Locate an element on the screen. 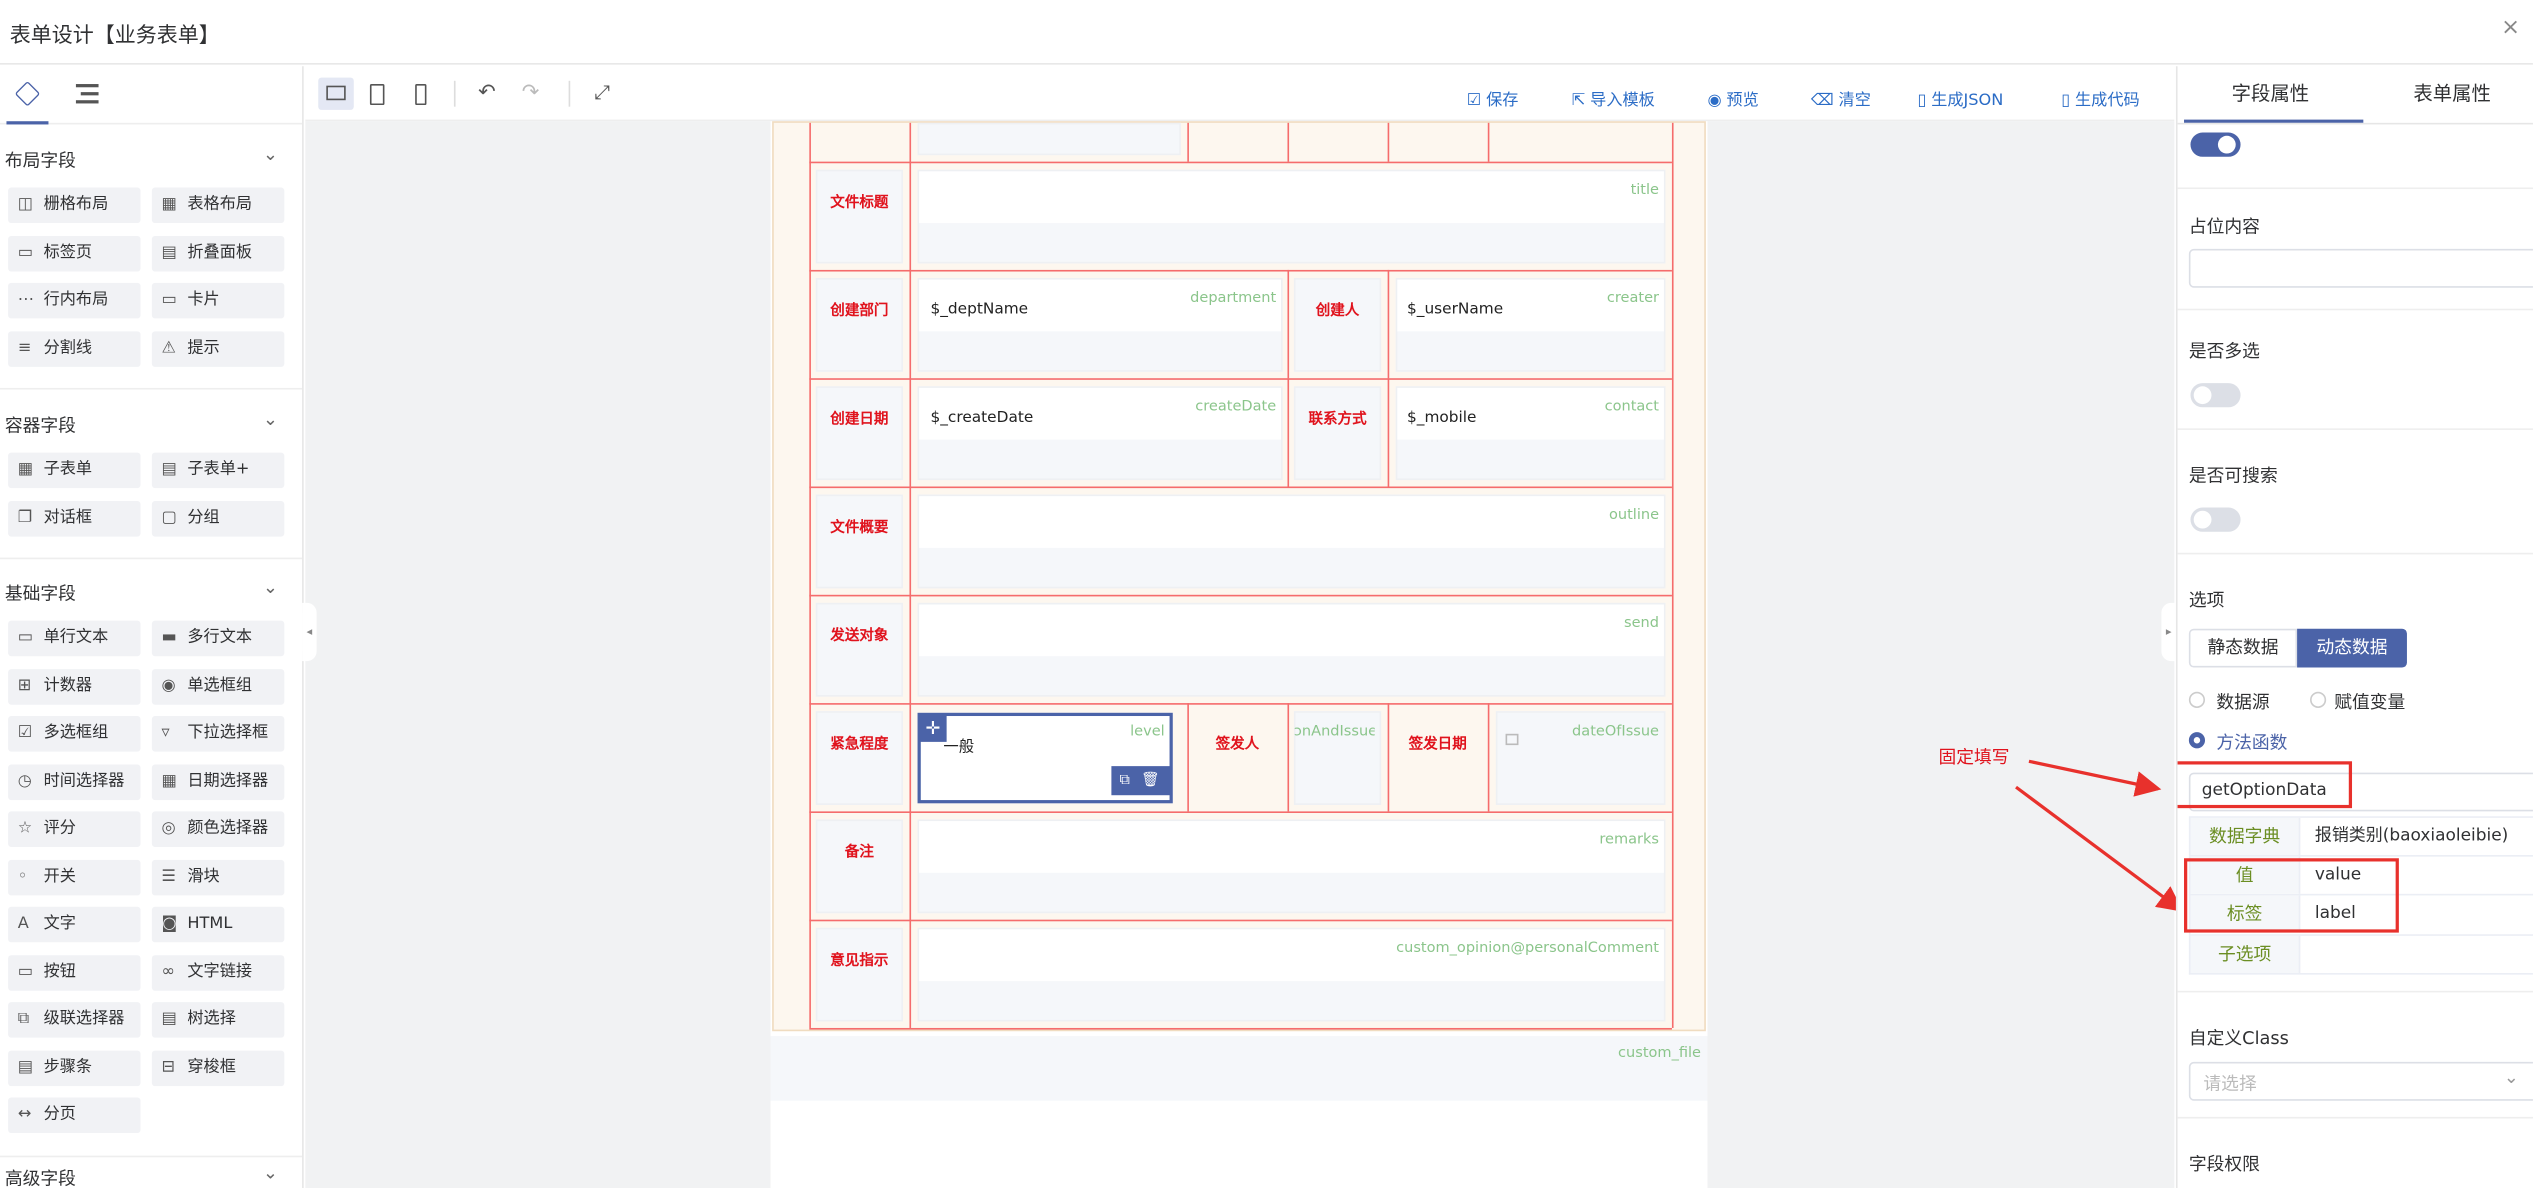 The width and height of the screenshot is (2533, 1188). searchable-switch is located at coordinates (2215, 519).